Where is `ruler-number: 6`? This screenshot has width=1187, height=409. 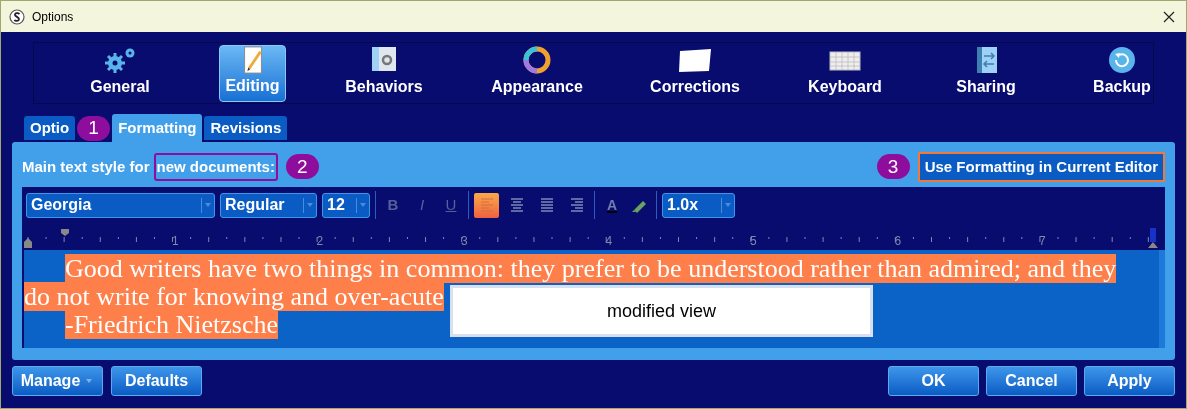
ruler-number: 6 is located at coordinates (898, 241).